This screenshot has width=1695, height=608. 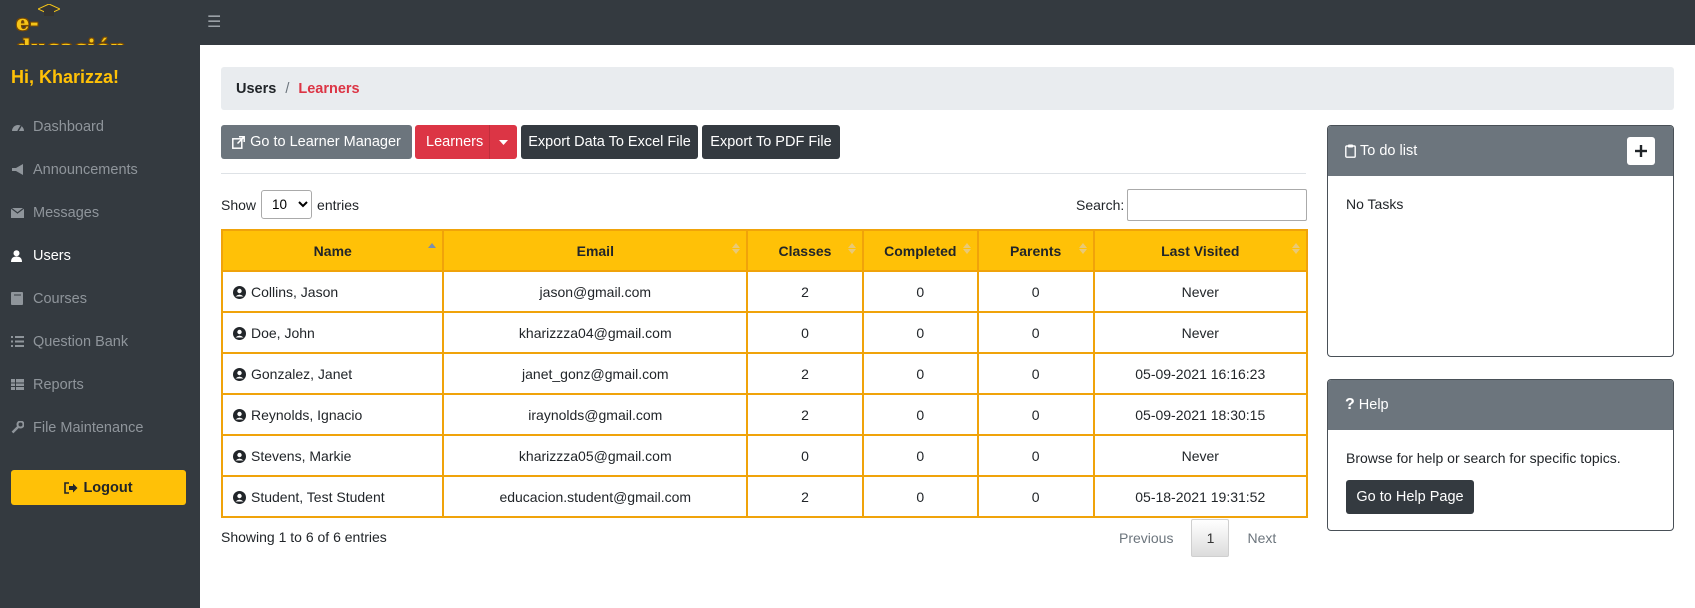 What do you see at coordinates (287, 204) in the screenshot?
I see `entries-select: 10` at bounding box center [287, 204].